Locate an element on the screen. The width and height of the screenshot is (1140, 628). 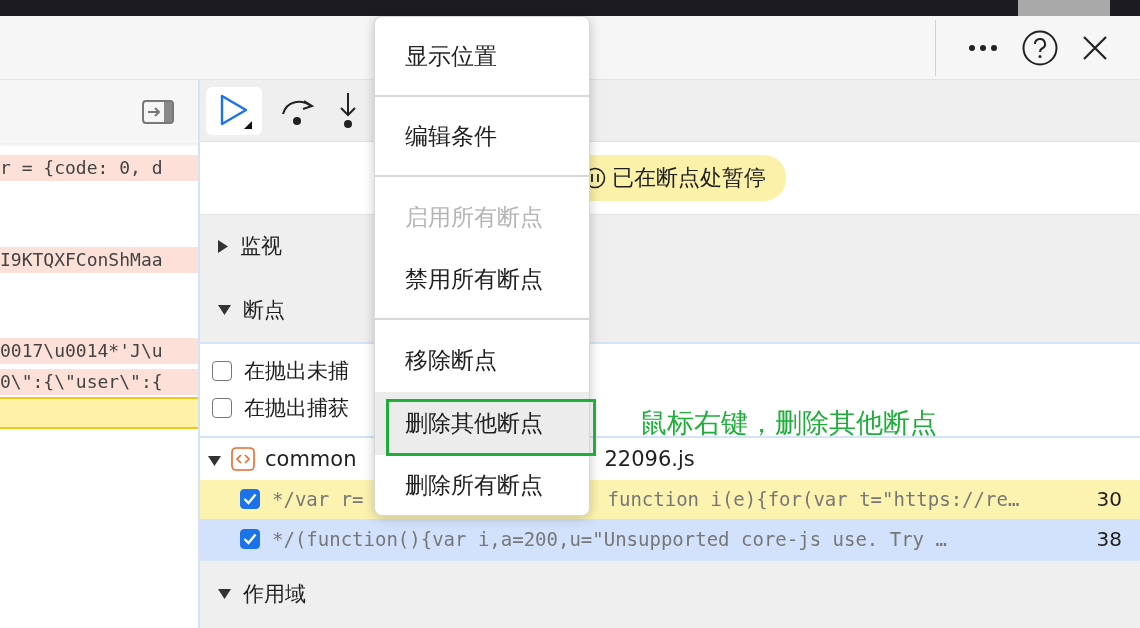
line-number: 38 is located at coordinates (1109, 538).